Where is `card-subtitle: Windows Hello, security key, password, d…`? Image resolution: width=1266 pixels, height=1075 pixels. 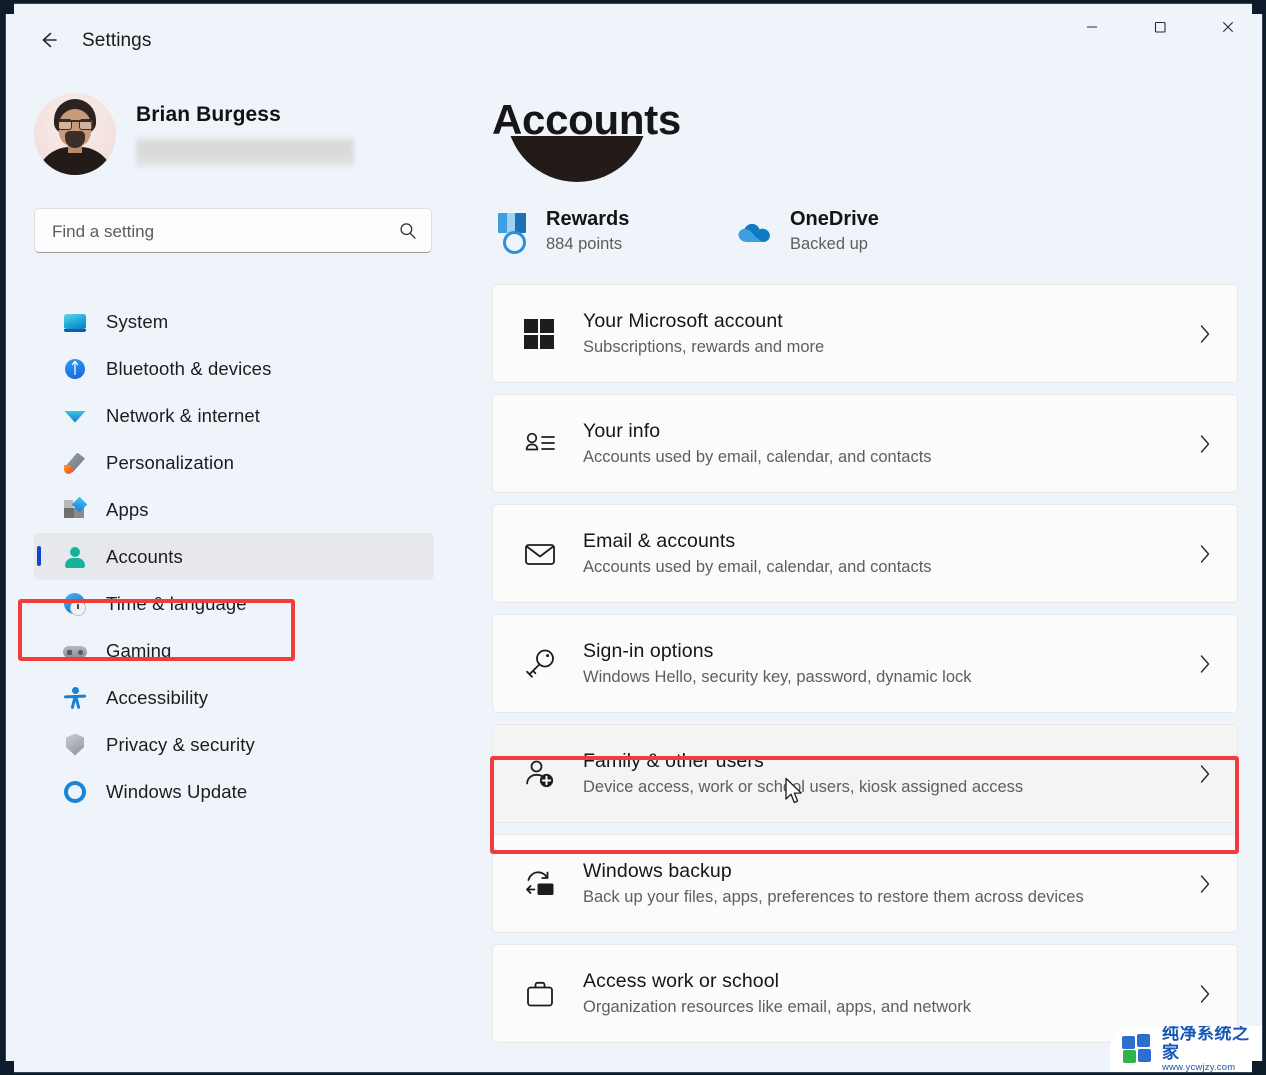 card-subtitle: Windows Hello, security key, password, d… is located at coordinates (777, 677).